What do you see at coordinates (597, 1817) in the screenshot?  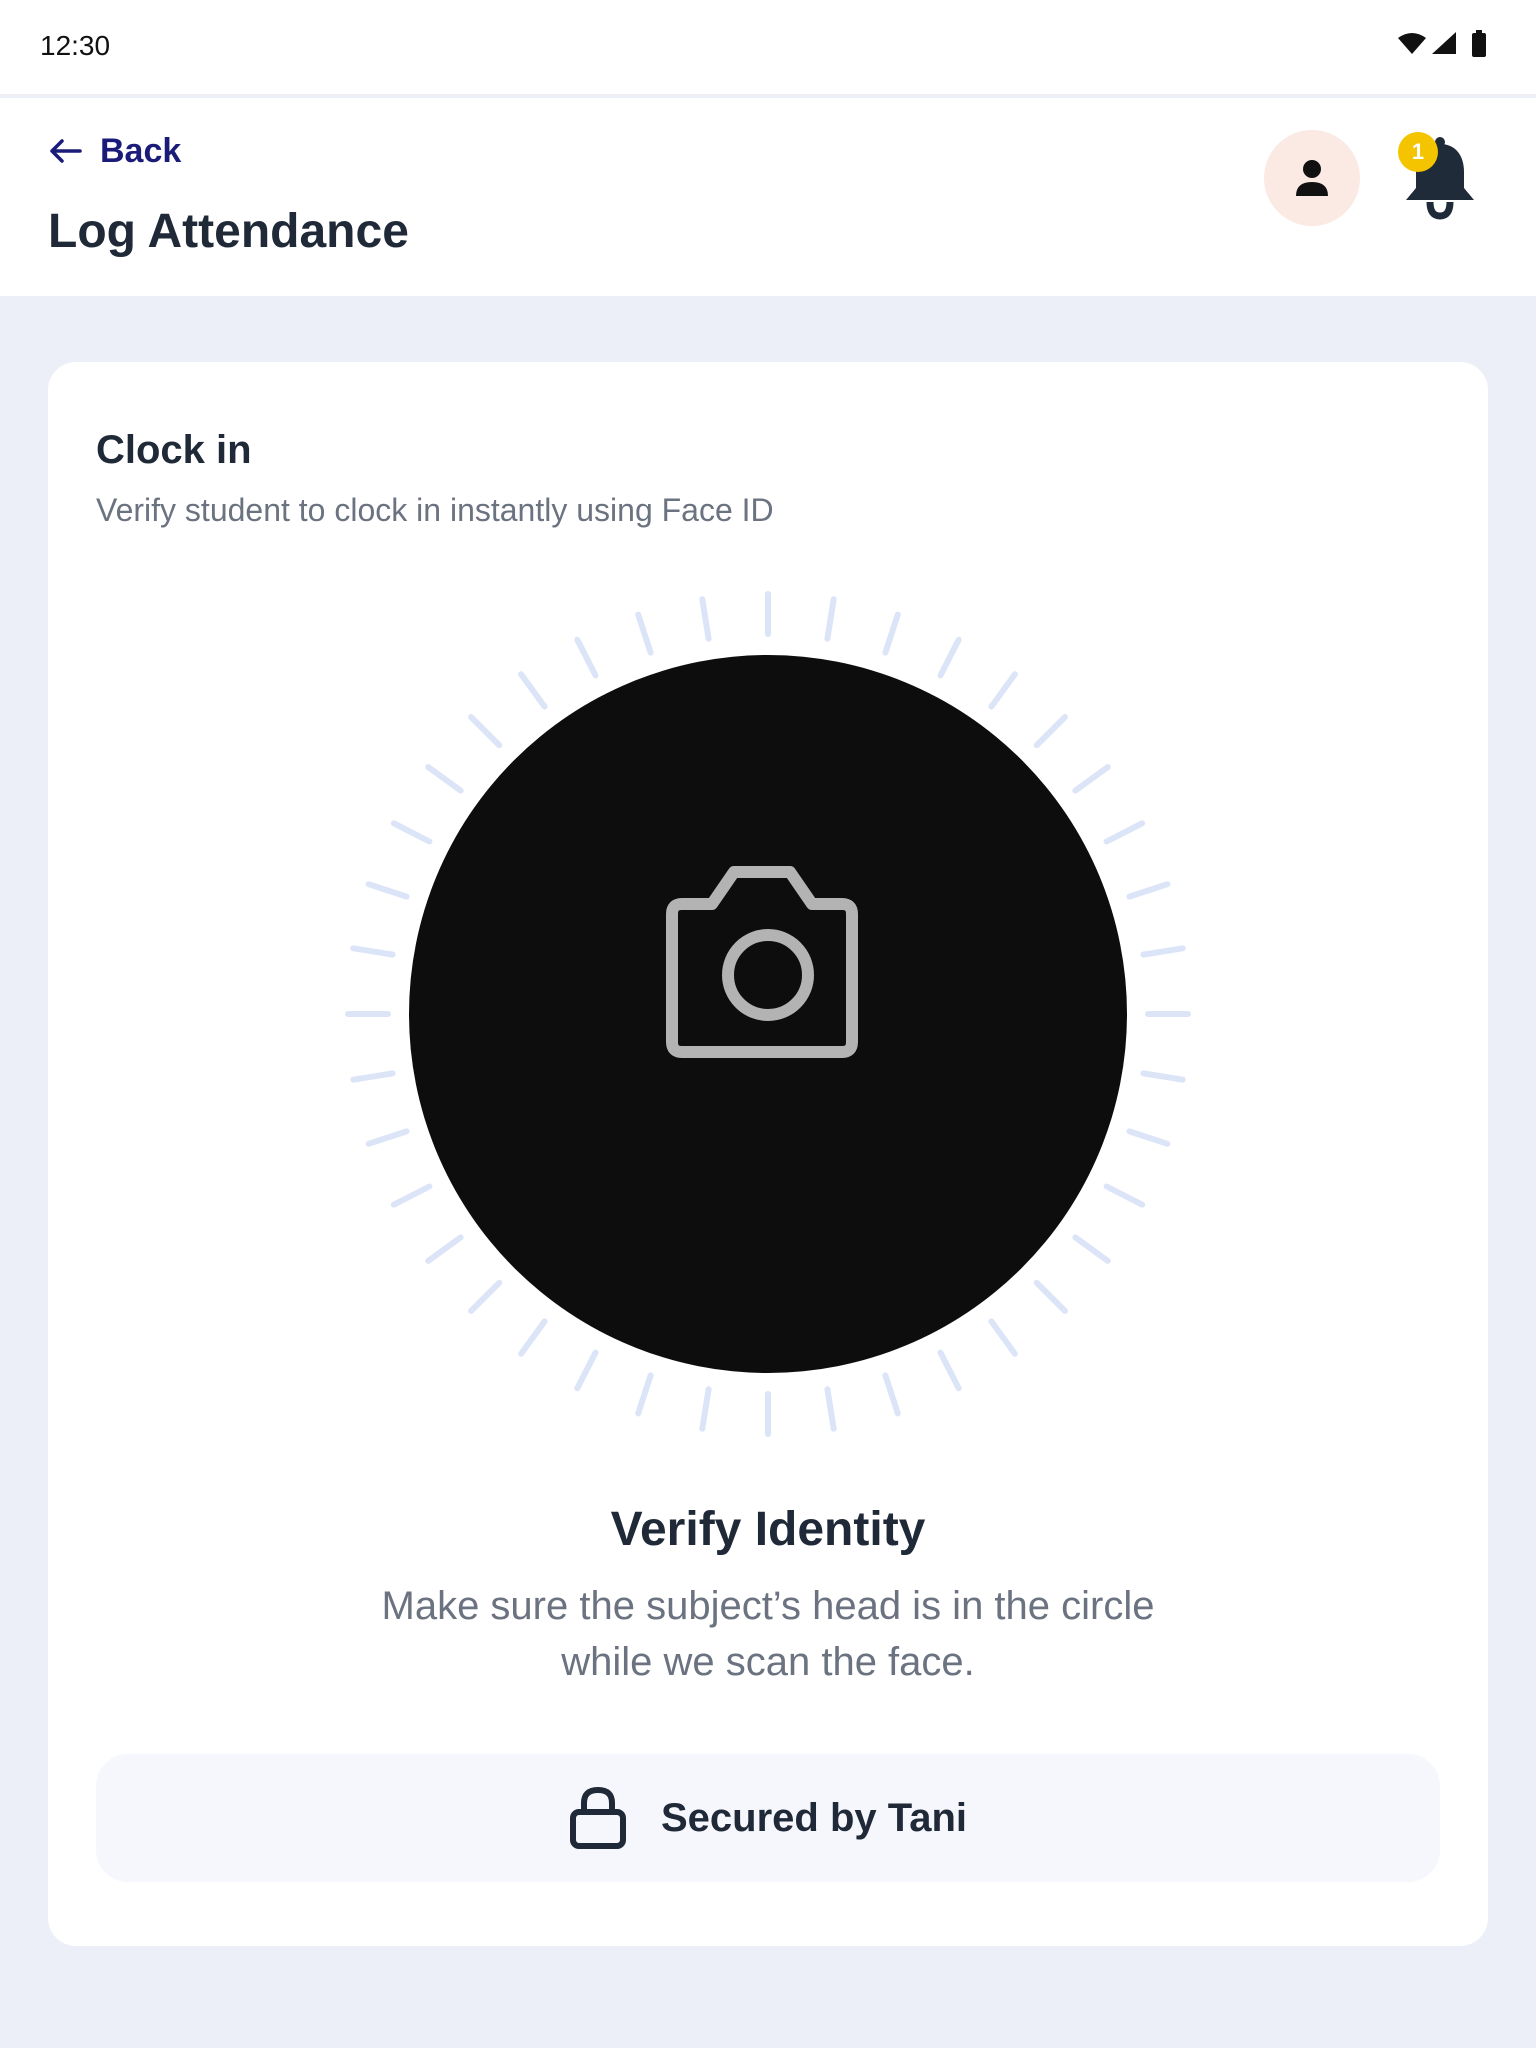 I see `lock-icon` at bounding box center [597, 1817].